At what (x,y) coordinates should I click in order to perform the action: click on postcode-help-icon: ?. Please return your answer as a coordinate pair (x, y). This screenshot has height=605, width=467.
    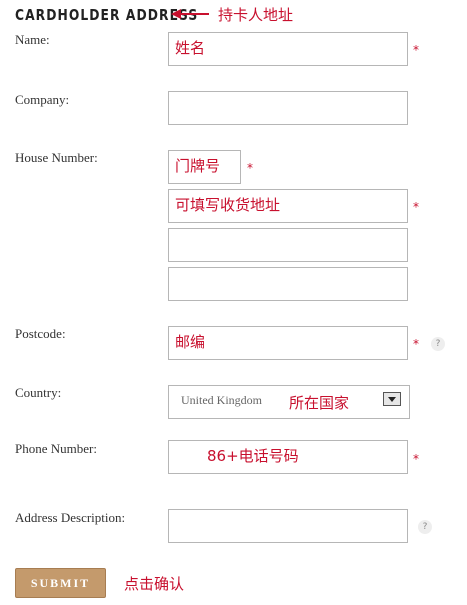
    Looking at the image, I should click on (438, 344).